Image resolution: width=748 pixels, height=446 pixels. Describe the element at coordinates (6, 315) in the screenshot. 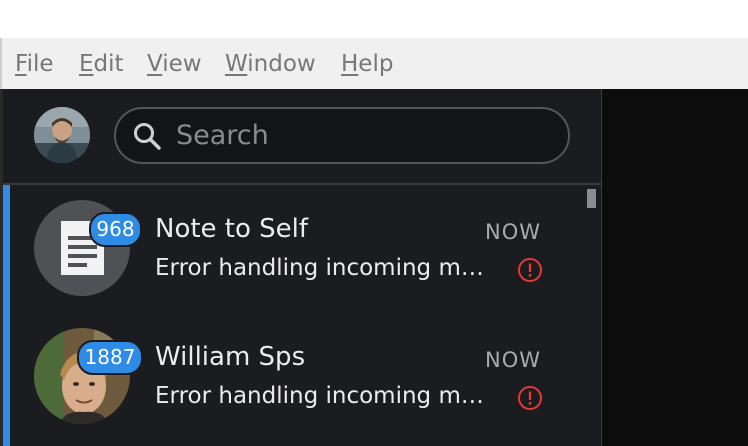

I see `selection-indicator` at that location.